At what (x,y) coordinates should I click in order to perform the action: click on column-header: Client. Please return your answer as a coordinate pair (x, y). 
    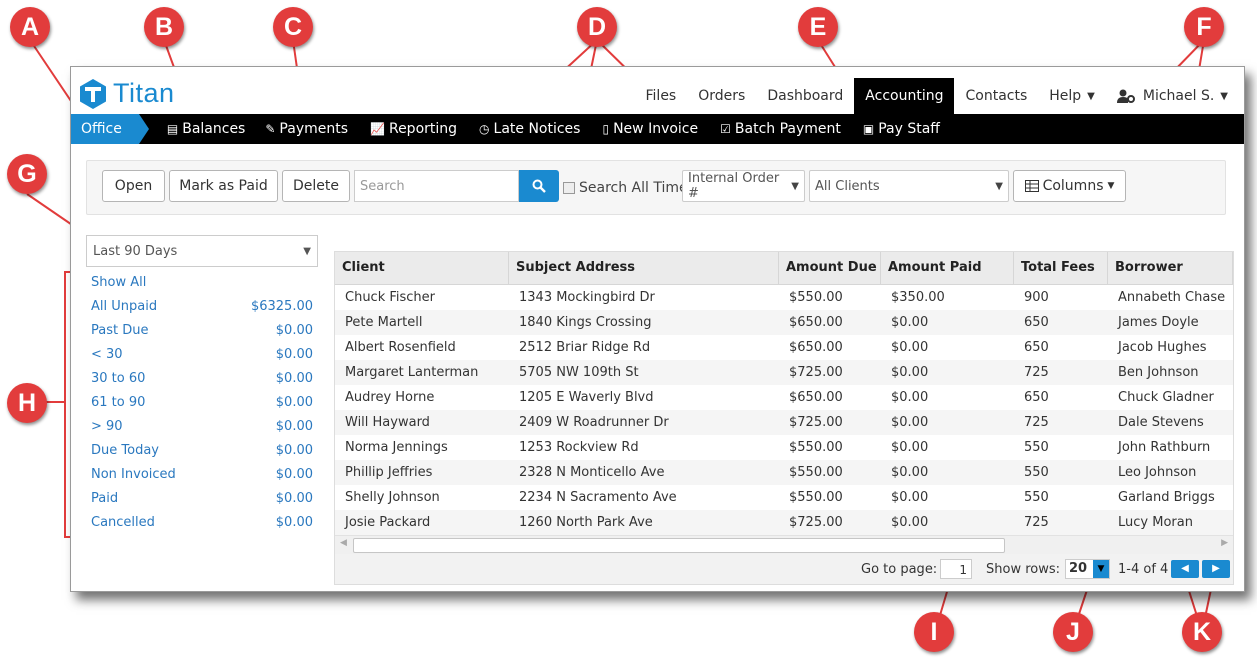
    Looking at the image, I should click on (422, 268).